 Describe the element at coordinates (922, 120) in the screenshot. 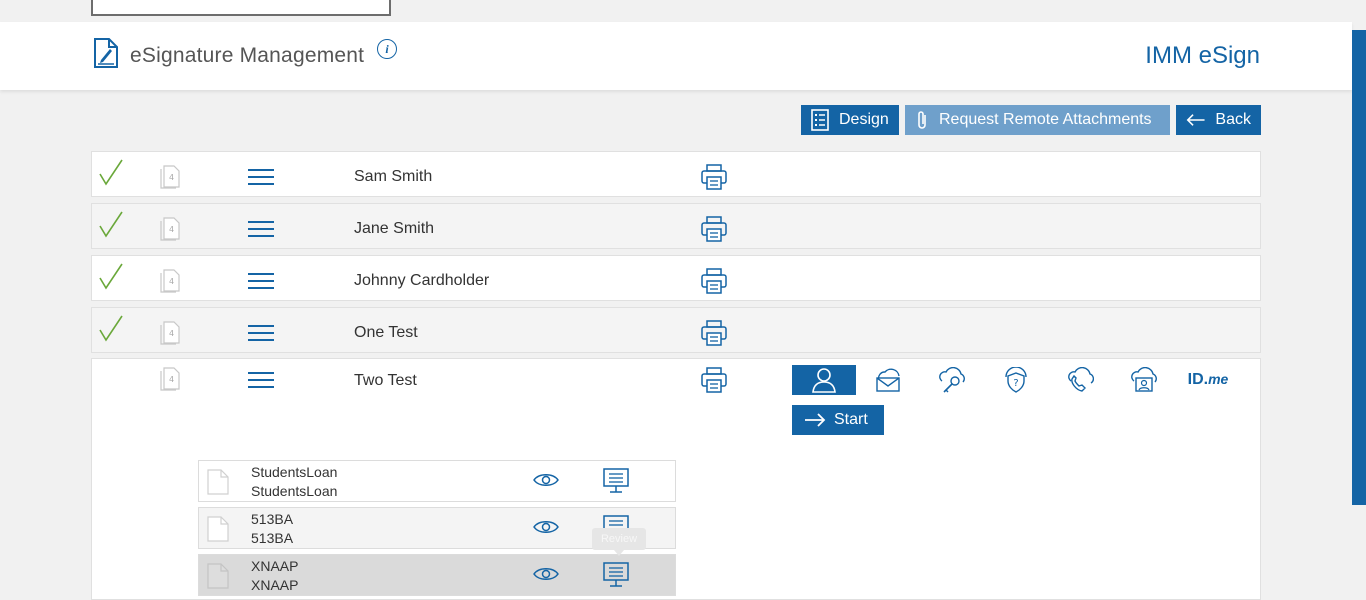

I see `paperclip-icon` at that location.